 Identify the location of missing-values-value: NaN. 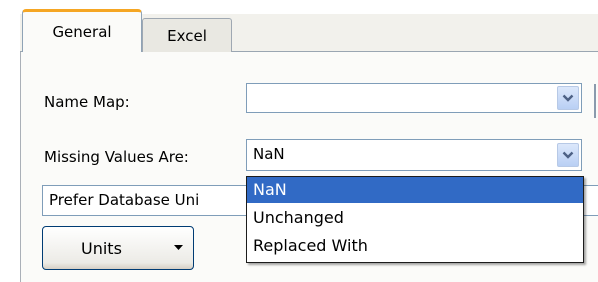
(269, 154).